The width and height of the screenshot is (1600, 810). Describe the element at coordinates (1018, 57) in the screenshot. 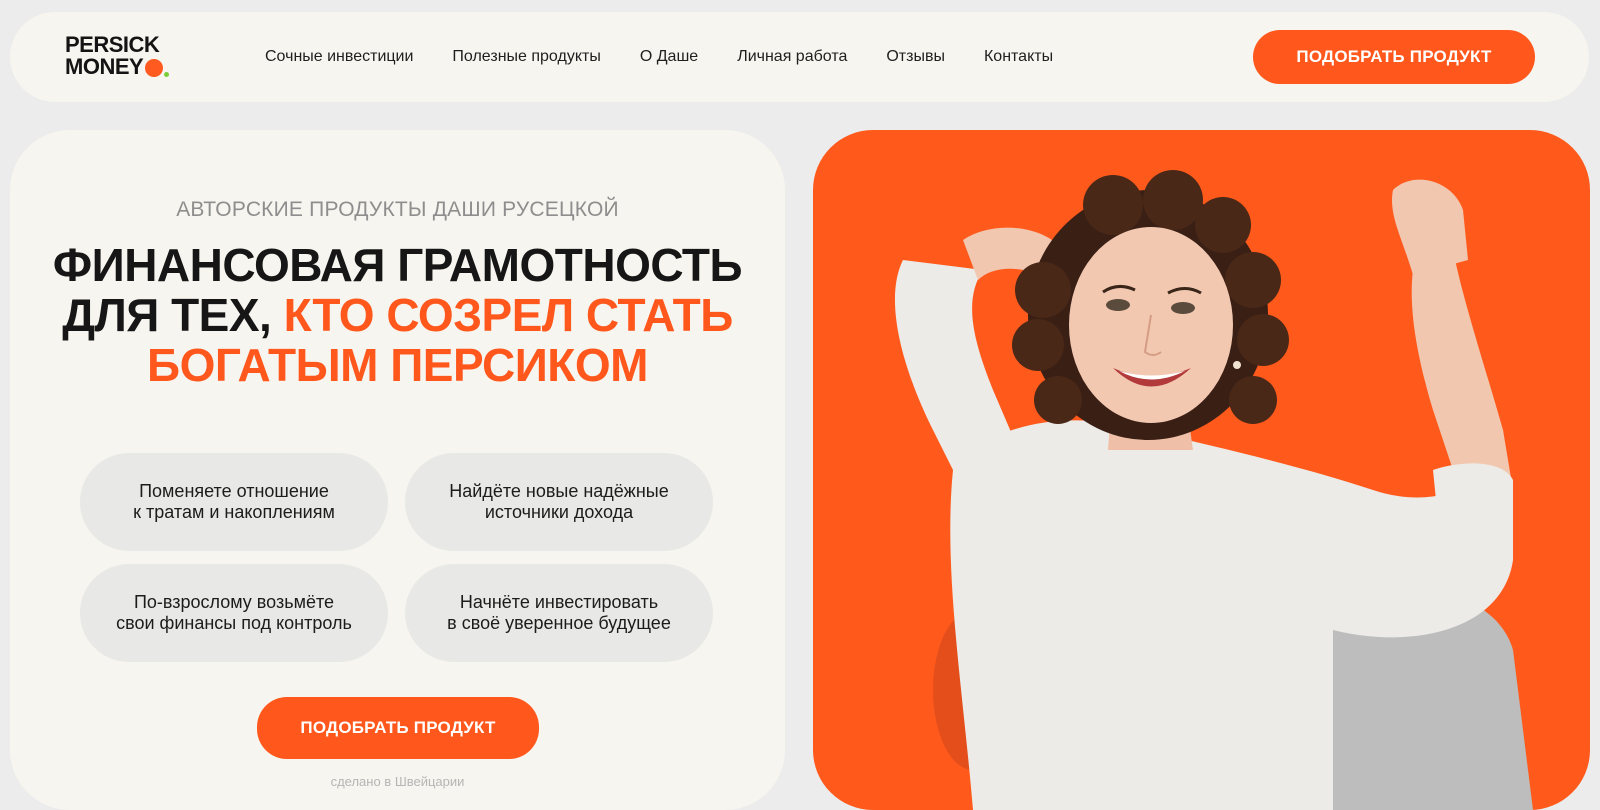

I see `nav-contacts: Контакты` at that location.